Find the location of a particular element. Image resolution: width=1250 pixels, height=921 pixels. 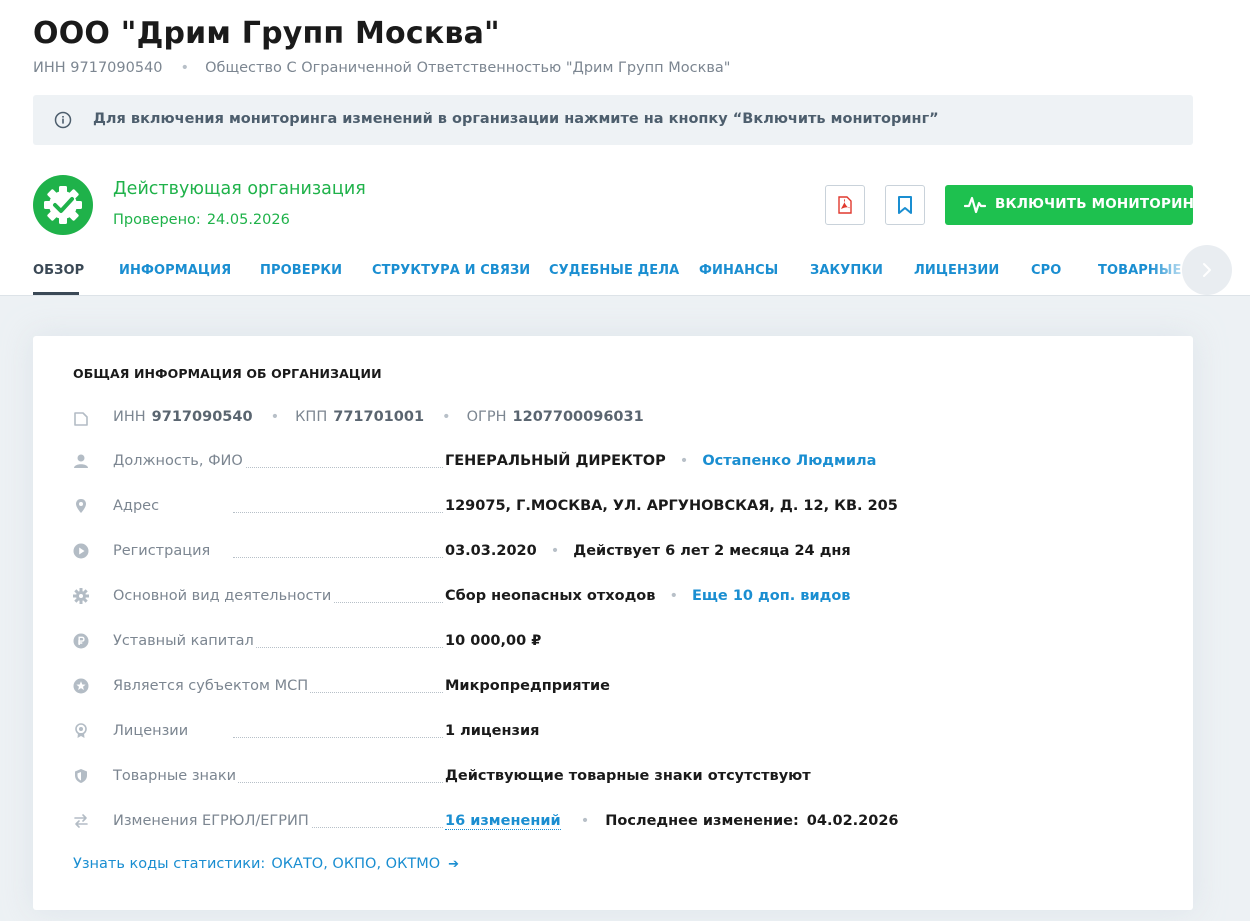

licenses-row: Лицензии 1 лицензия is located at coordinates (613, 733).